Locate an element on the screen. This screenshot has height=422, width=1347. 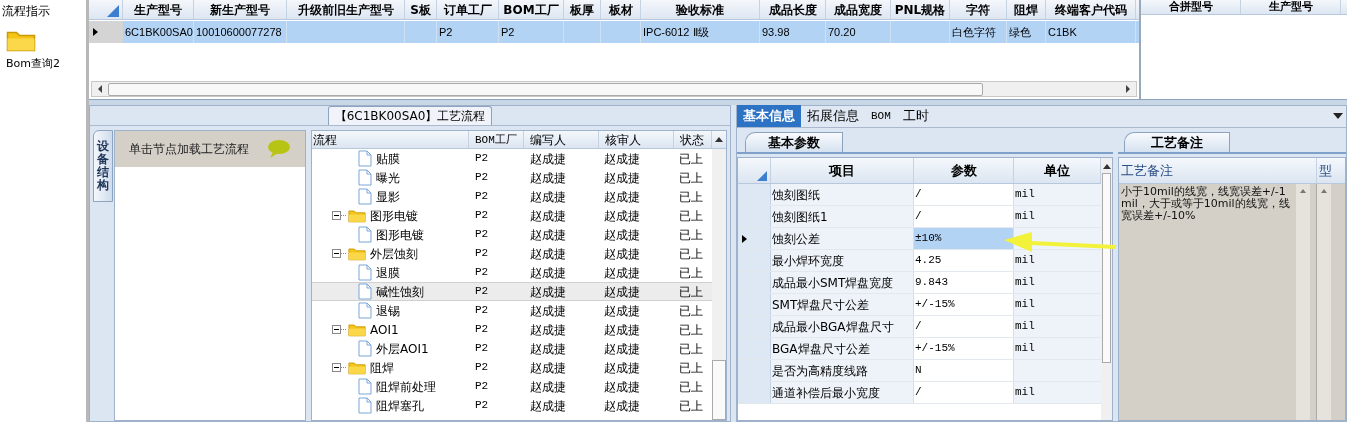
column-header: 项目 is located at coordinates (842, 170).